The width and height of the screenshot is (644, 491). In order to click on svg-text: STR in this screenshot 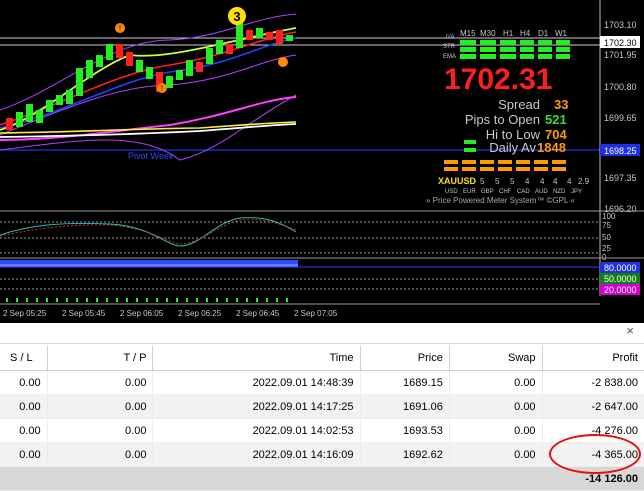, I will do `click(449, 47)`.